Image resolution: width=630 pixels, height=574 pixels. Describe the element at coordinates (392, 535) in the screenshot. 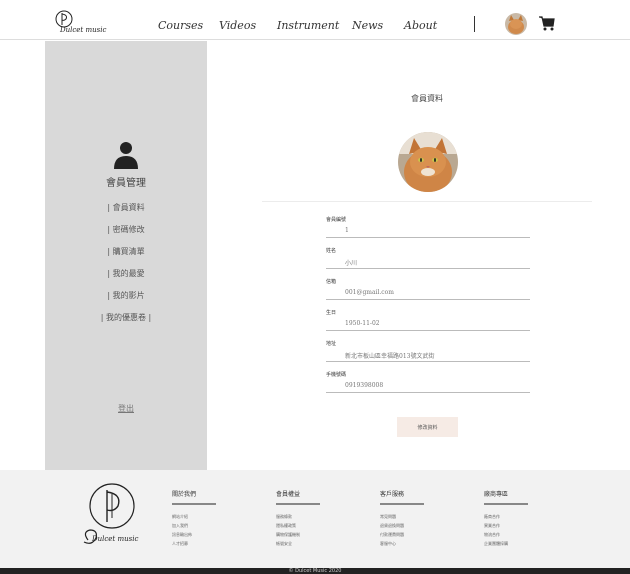

I see `footer-link: 付款運費問題` at that location.